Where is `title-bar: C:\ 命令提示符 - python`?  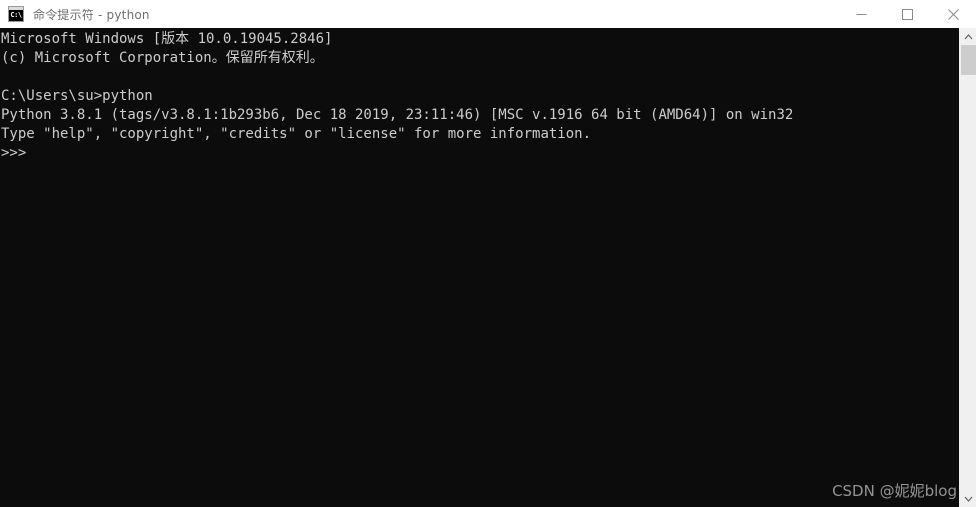 title-bar: C:\ 命令提示符 - python is located at coordinates (488, 14).